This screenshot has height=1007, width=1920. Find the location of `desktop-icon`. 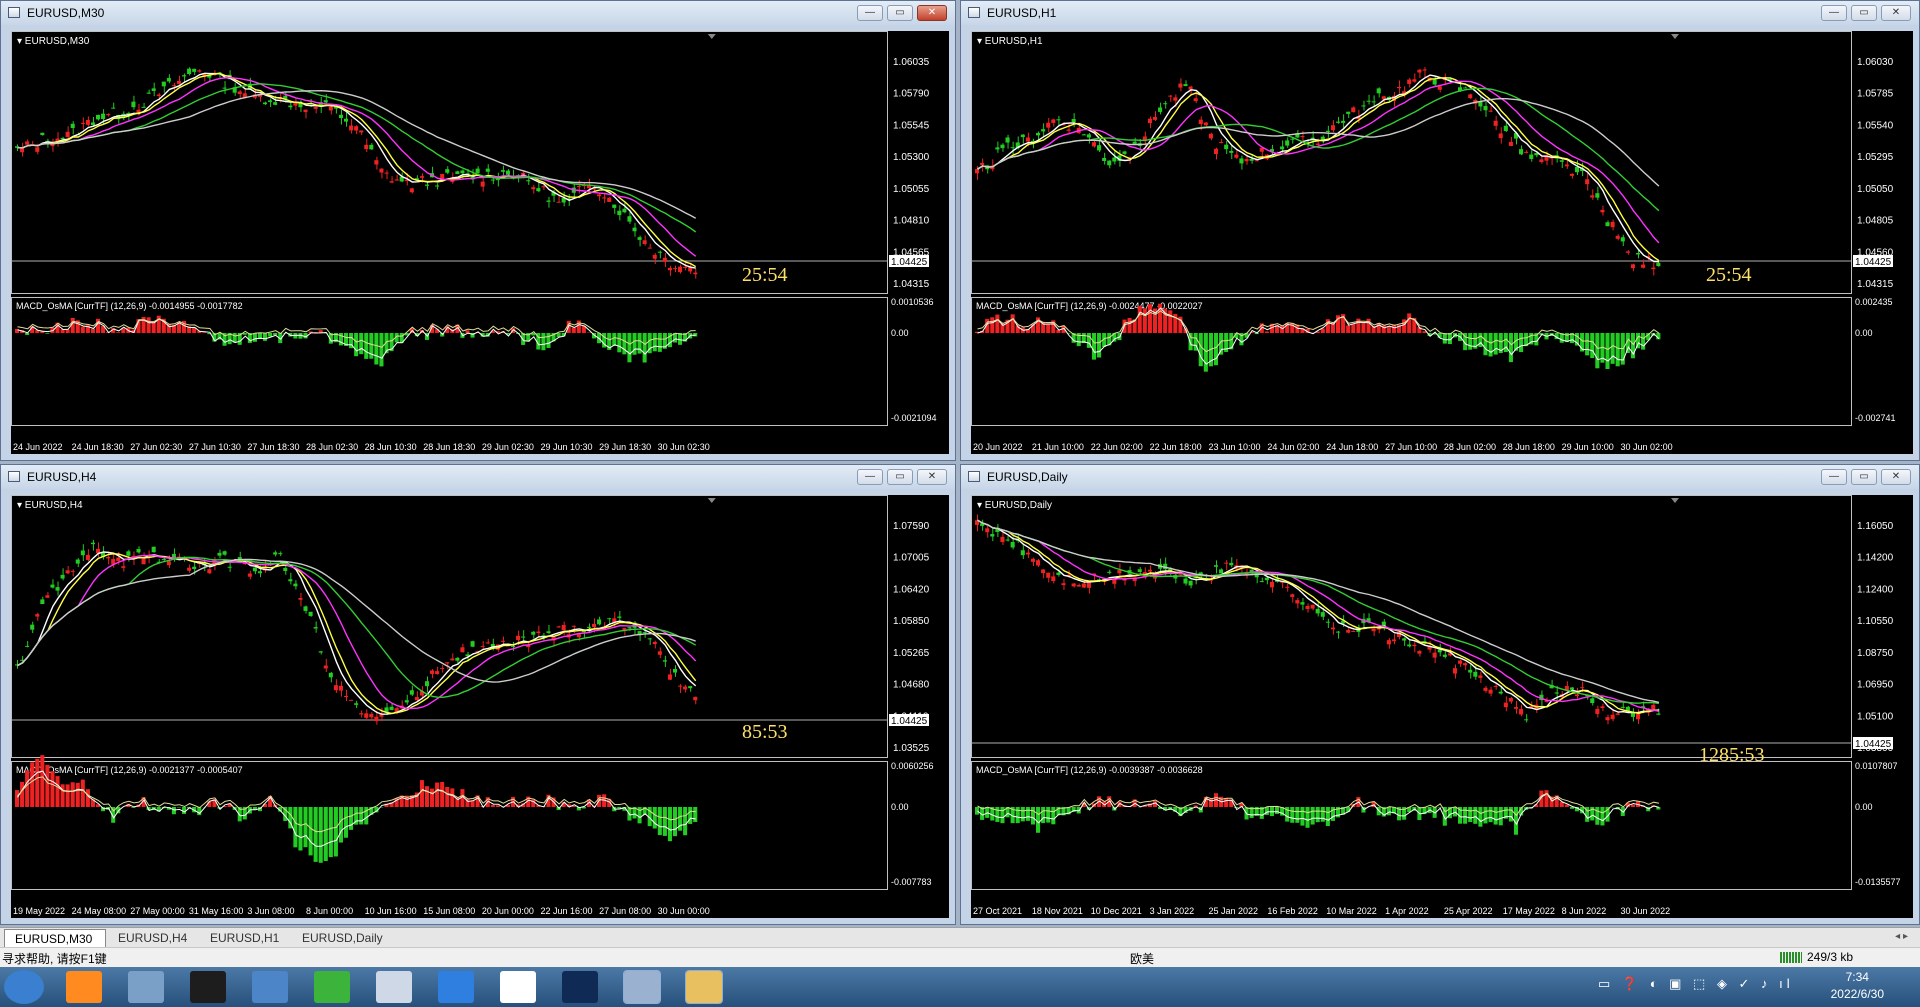

desktop-icon is located at coordinates (270, 987).